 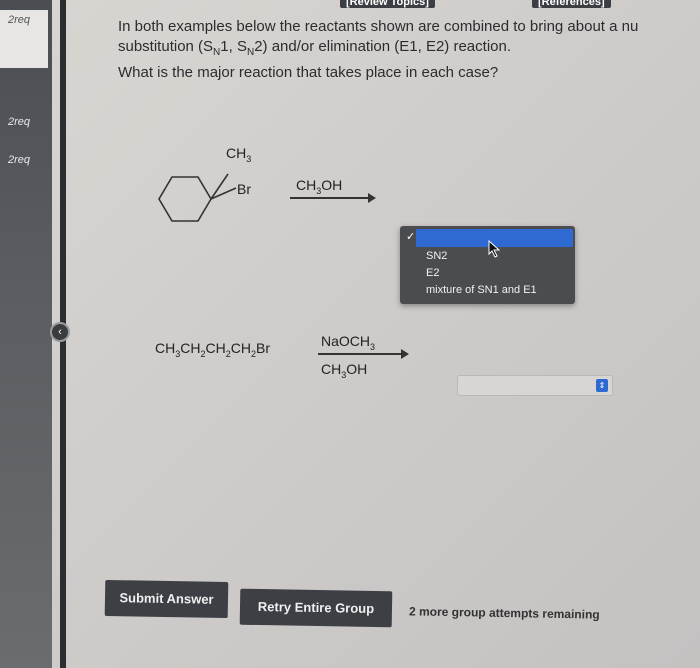 I want to click on chevron-left-icon: ‹, so click(x=60, y=332).